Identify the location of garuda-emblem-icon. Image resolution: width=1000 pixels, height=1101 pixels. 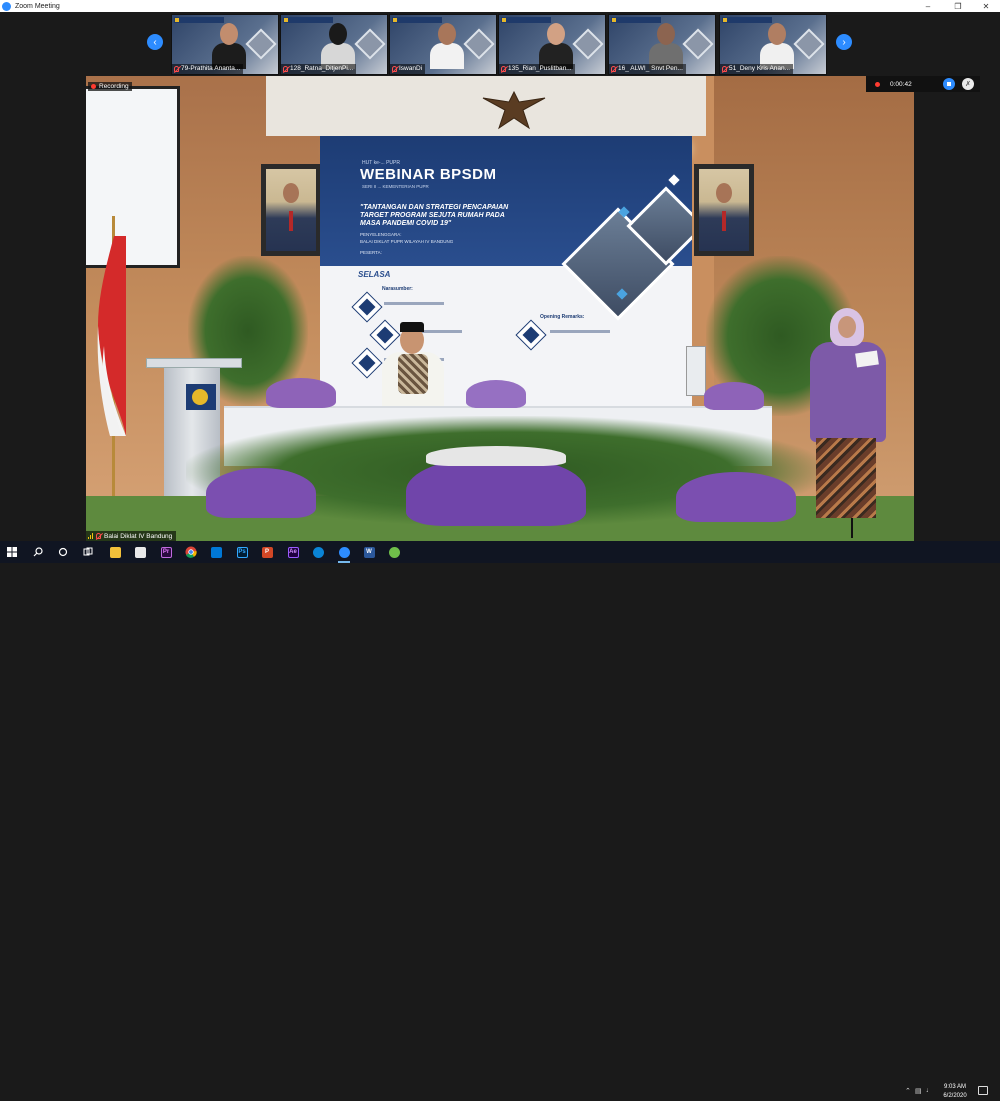
(514, 110).